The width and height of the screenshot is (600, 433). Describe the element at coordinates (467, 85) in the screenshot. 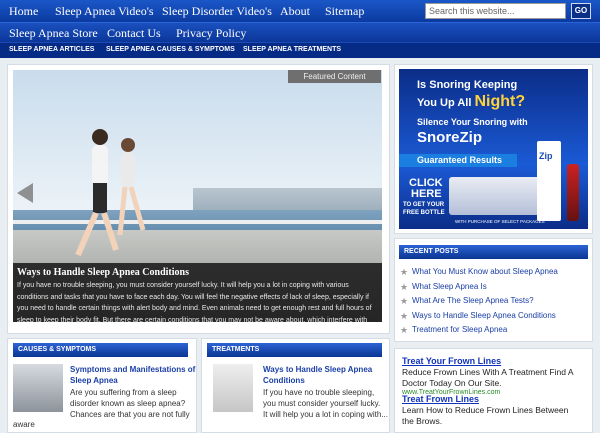

I see `ad-line1: Is Snoring Keeping` at that location.